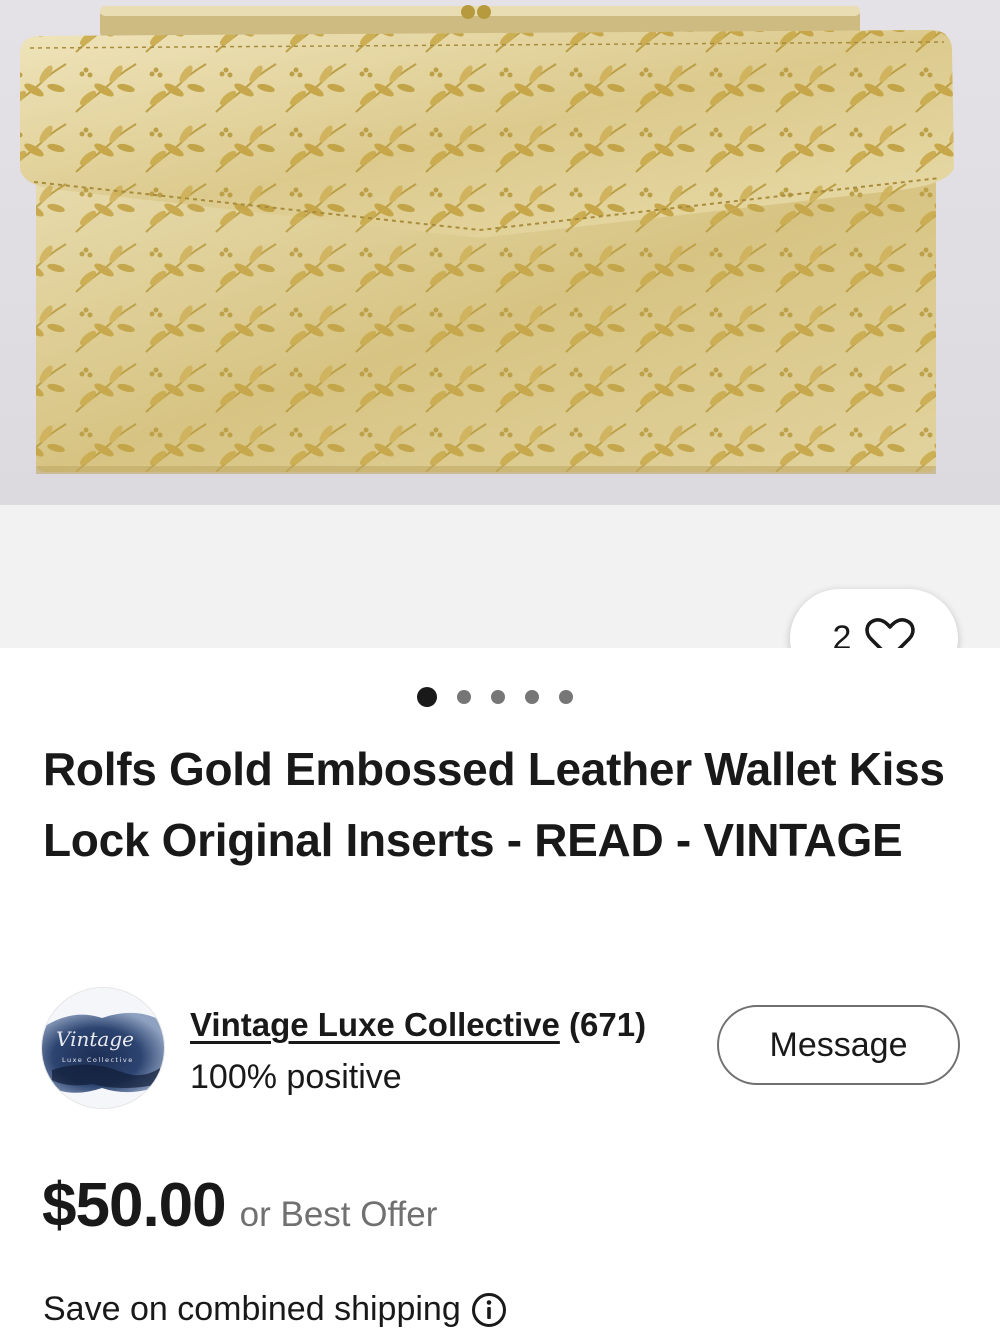 This screenshot has height=1333, width=1000. I want to click on info-icon, so click(489, 1310).